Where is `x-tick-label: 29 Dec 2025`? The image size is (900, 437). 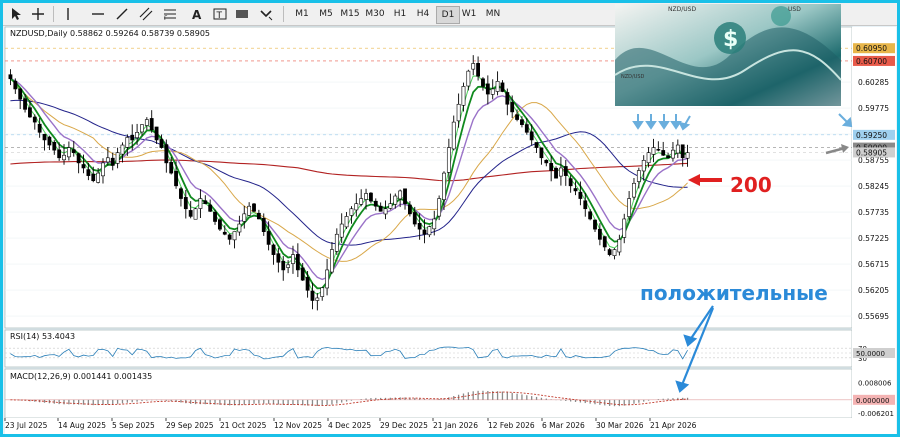 x-tick-label: 29 Dec 2025 is located at coordinates (404, 425).